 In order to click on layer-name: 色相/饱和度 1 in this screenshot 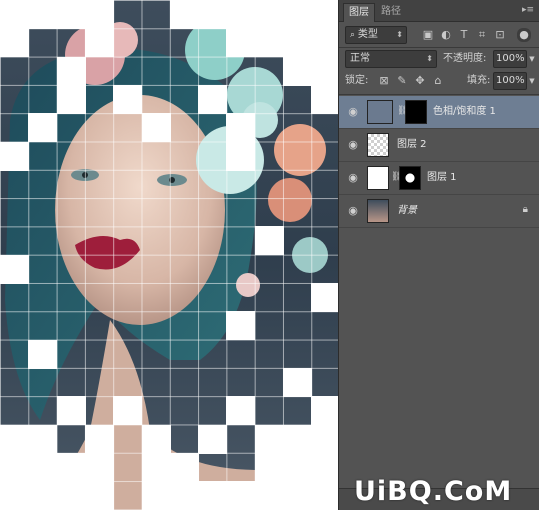, I will do `click(464, 111)`.